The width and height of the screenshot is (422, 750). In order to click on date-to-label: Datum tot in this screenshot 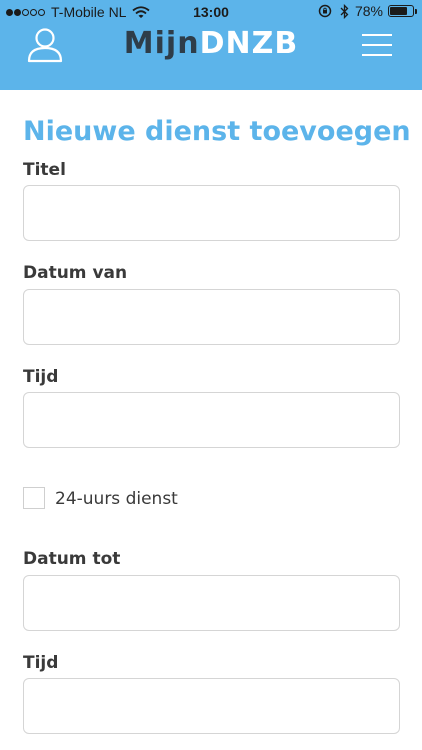, I will do `click(72, 559)`.